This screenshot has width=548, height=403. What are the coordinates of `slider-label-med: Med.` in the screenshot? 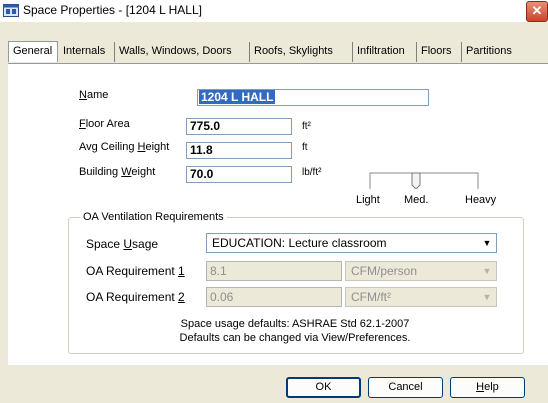 It's located at (416, 200).